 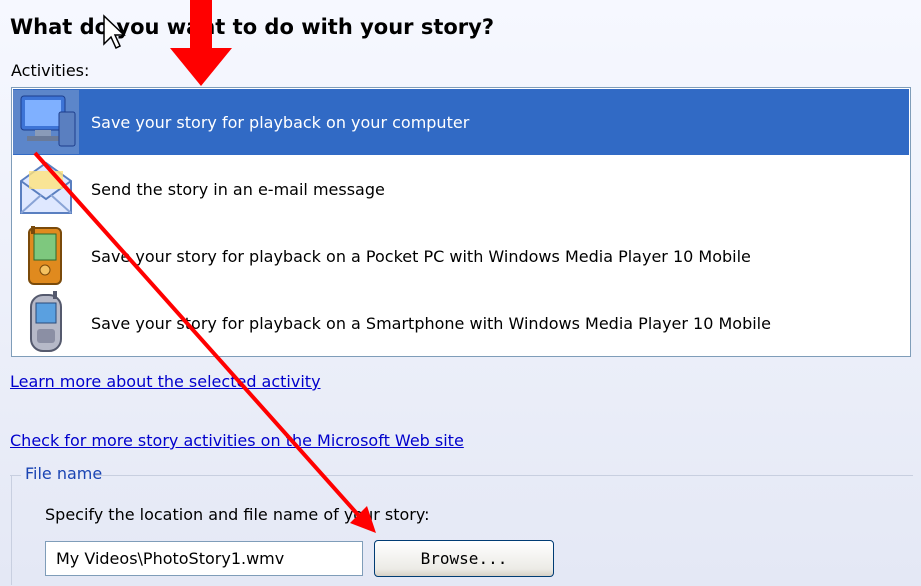 I want to click on activity-label: Send the story in an e-mail message, so click(x=238, y=189).